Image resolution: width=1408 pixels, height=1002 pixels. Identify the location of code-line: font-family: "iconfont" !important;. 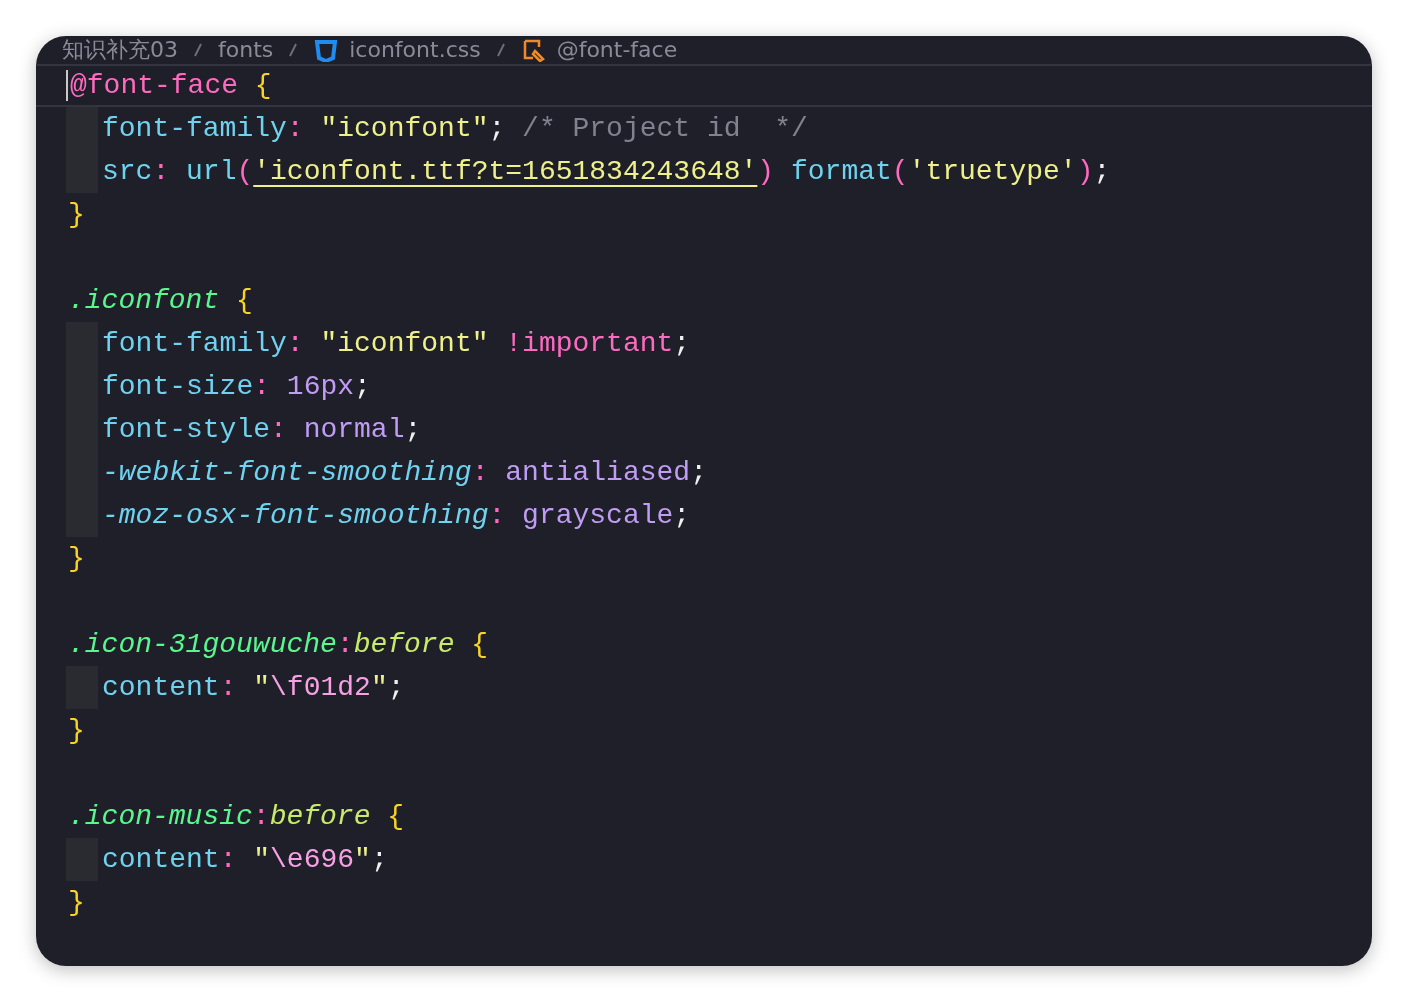
(396, 343).